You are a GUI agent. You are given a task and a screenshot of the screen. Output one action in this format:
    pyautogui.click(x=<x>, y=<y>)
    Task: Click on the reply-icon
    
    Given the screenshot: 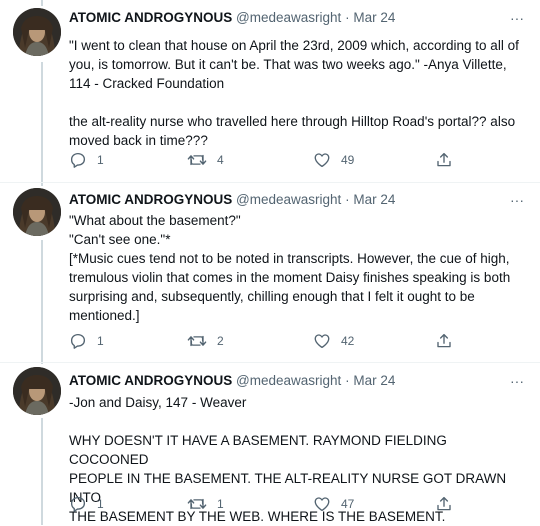 What is the action you would take?
    pyautogui.click(x=78, y=504)
    